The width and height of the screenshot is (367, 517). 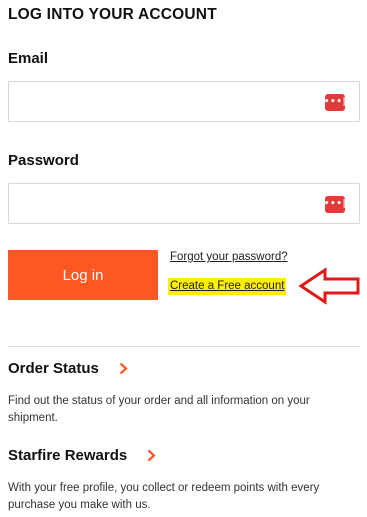 What do you see at coordinates (53, 368) in the screenshot?
I see `order-status-title: Order Status` at bounding box center [53, 368].